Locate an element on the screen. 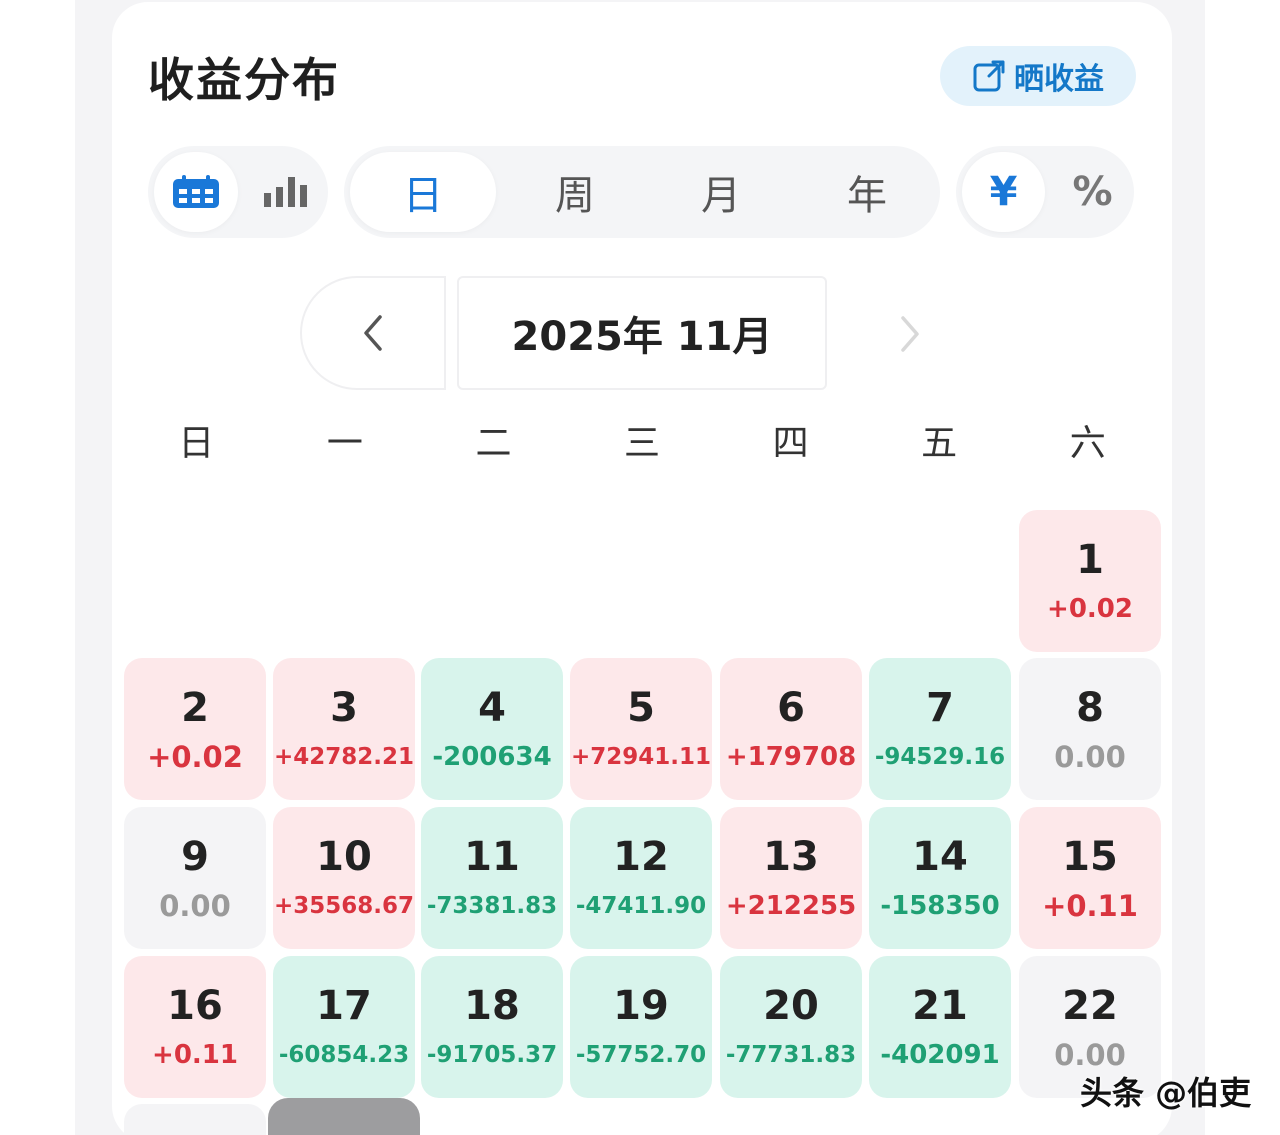  calendar-day-cell: 2 +0.02 is located at coordinates (195, 729).